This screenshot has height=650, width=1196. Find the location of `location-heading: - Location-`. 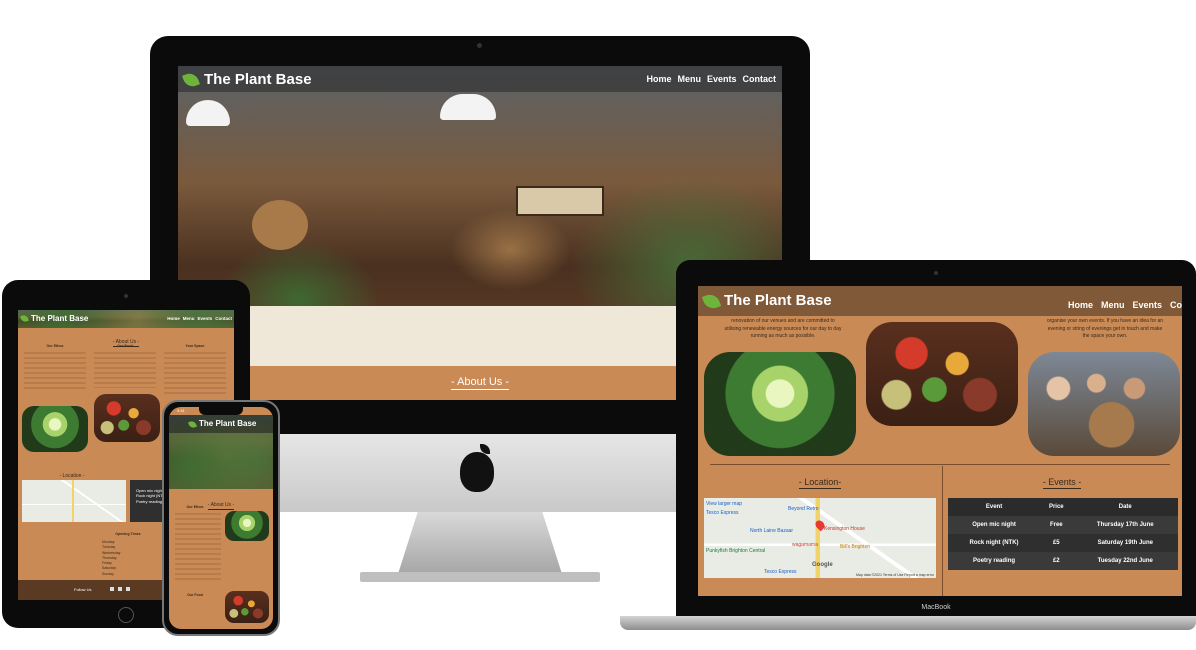

location-heading: - Location- is located at coordinates (820, 483).